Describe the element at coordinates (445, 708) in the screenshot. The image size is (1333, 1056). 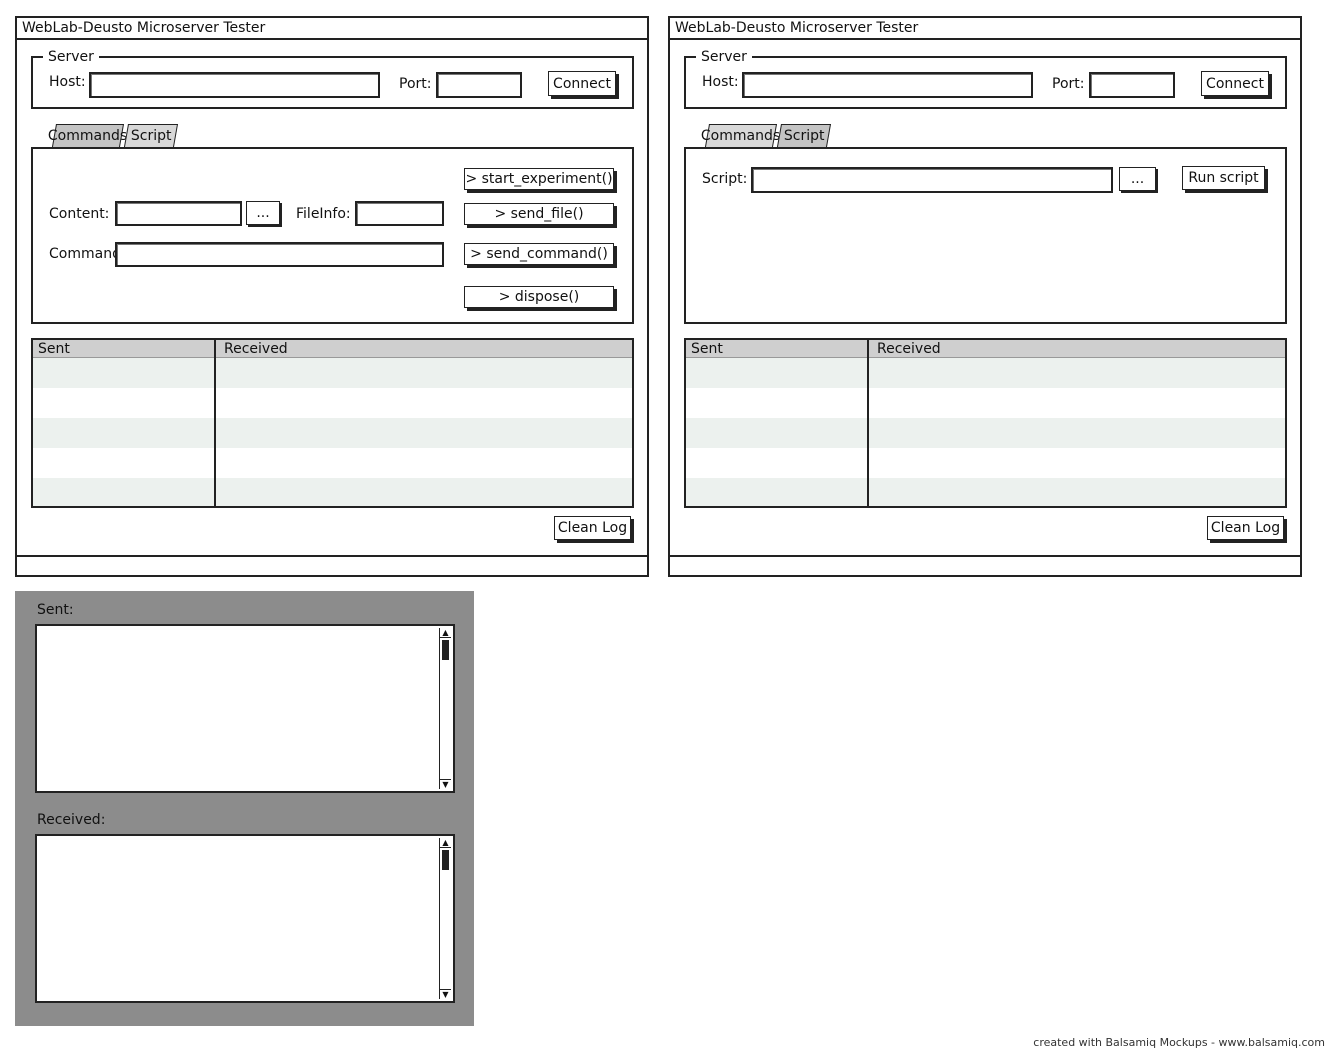
I see `sent-scrollbar: ▲ ▼` at that location.